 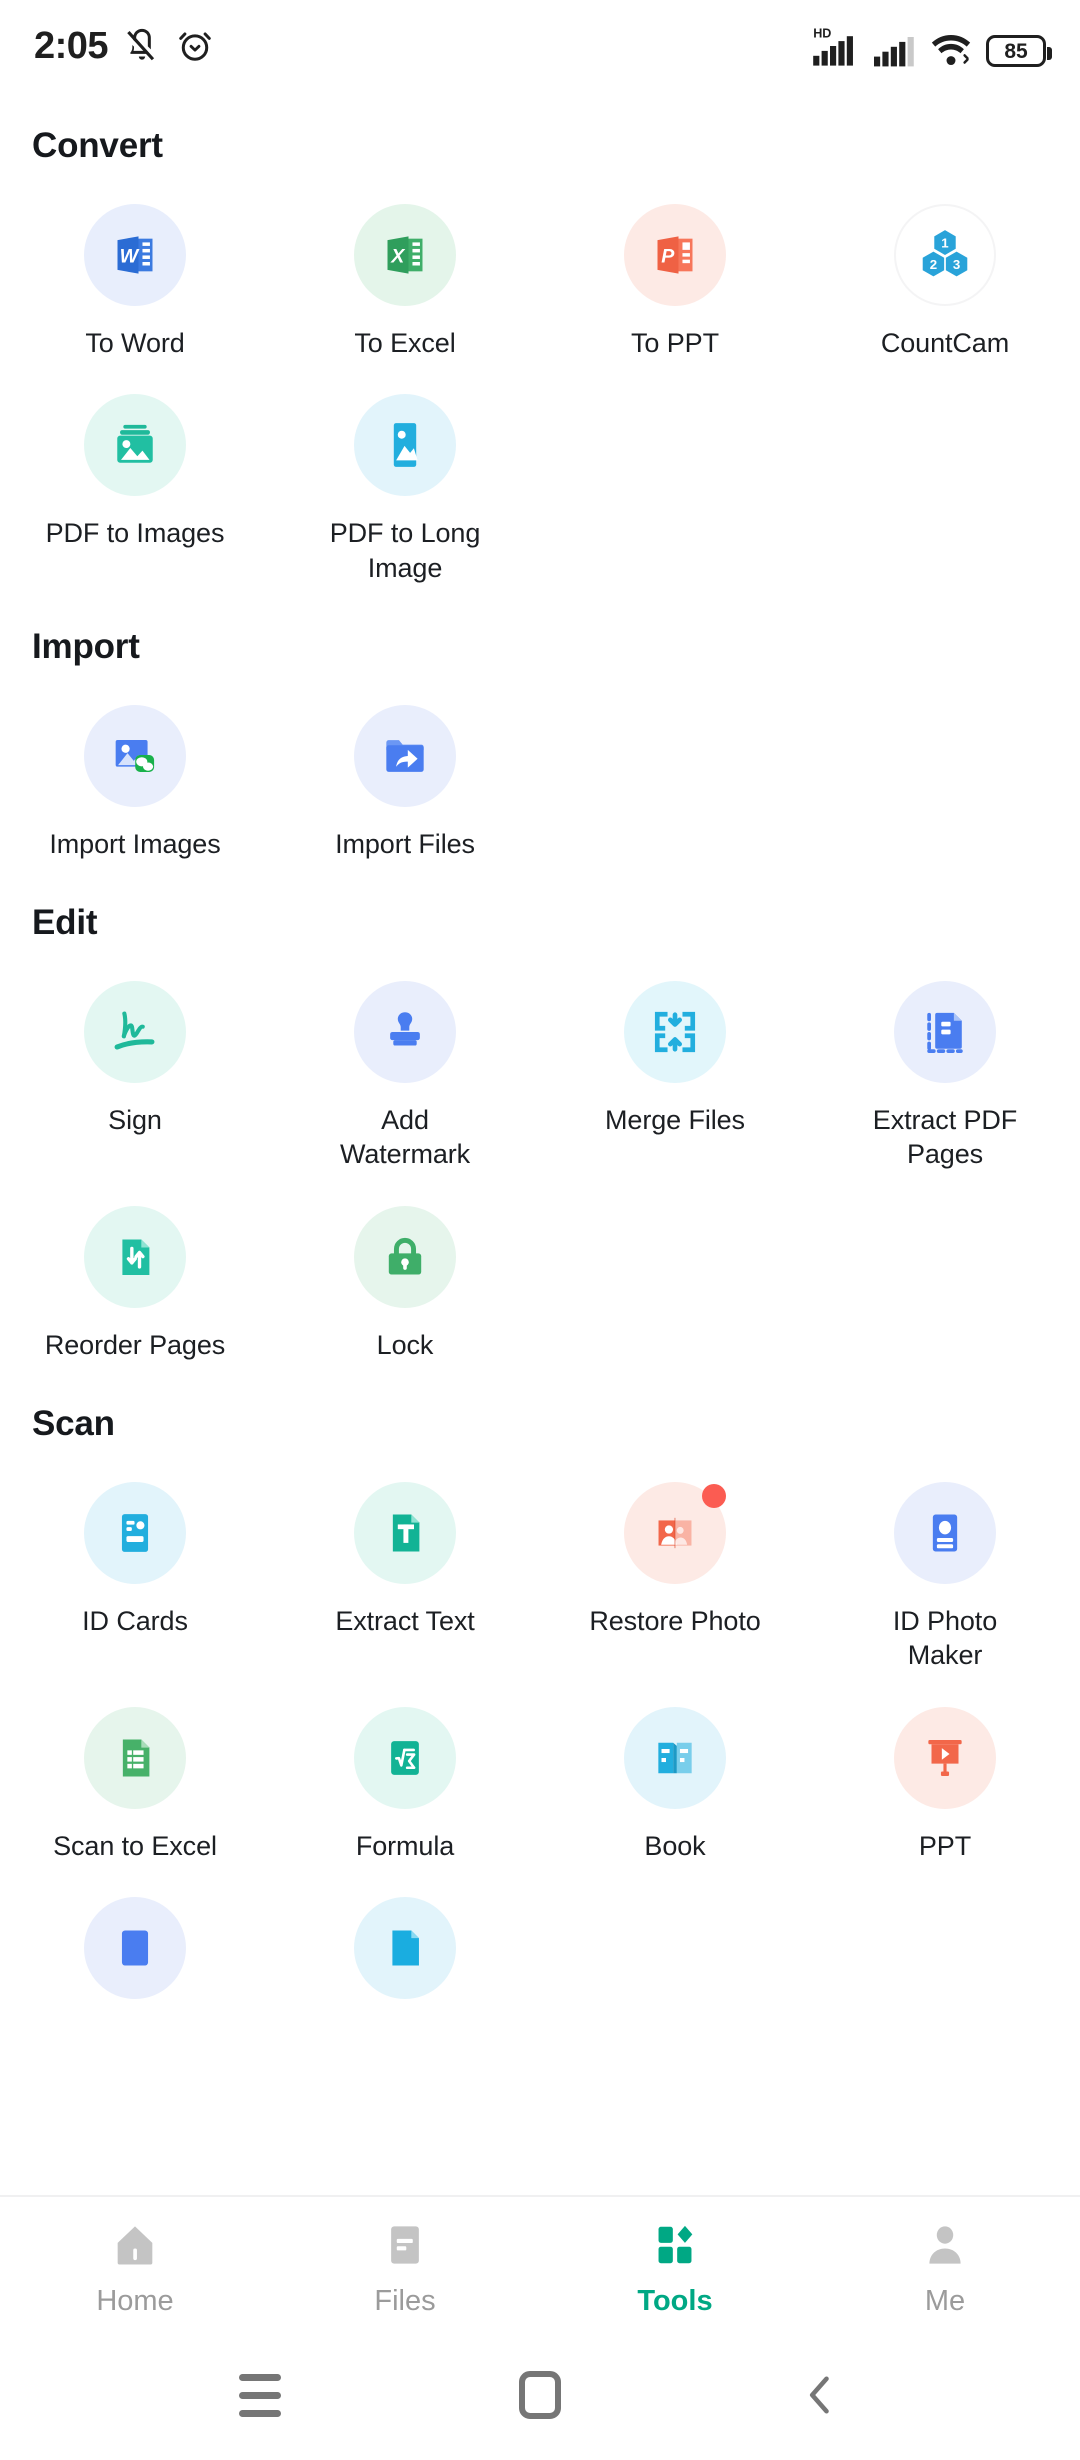 I want to click on tool-label: Book, so click(x=675, y=1845).